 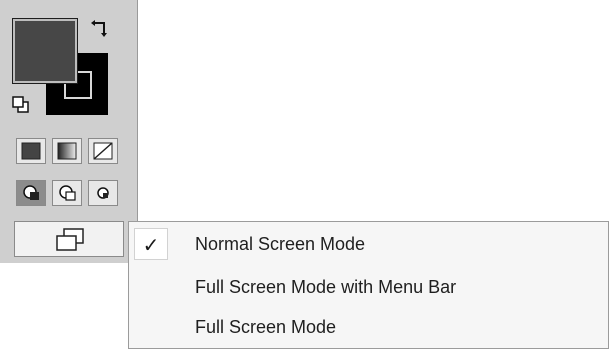 I want to click on default-colors-icon, so click(x=21, y=105).